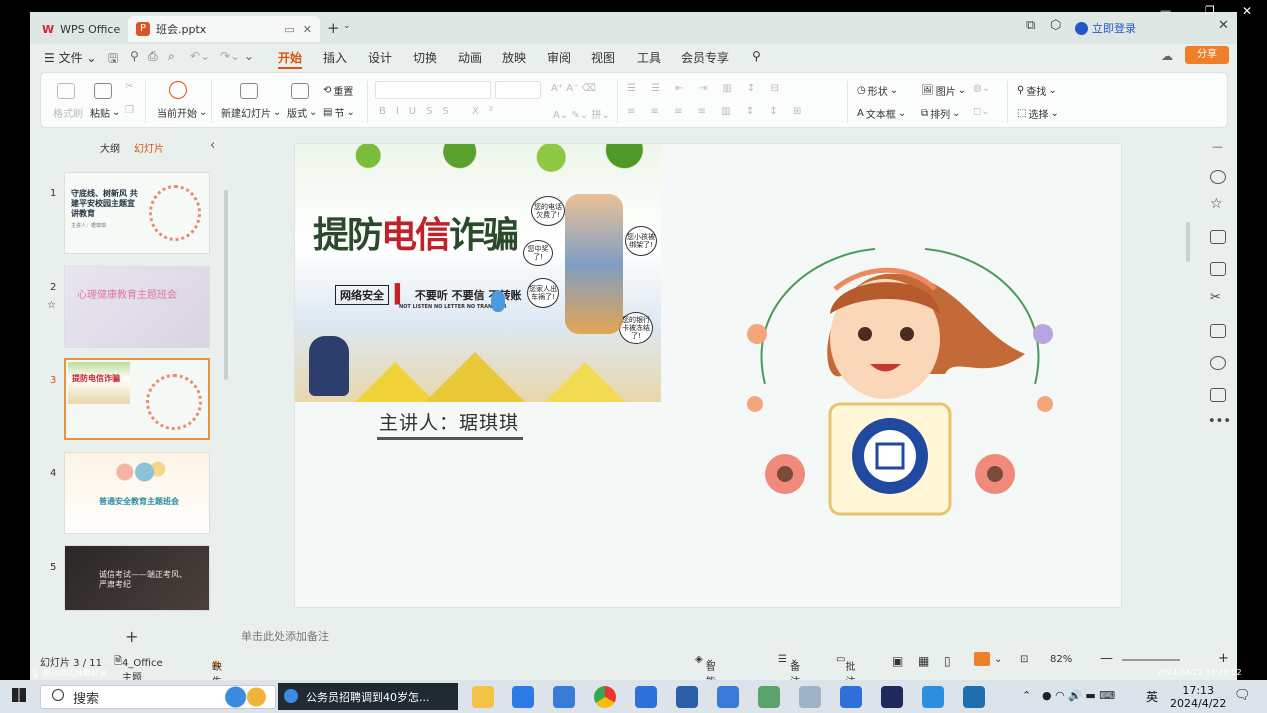  I want to click on cloud-icon: ☁, so click(1167, 56).